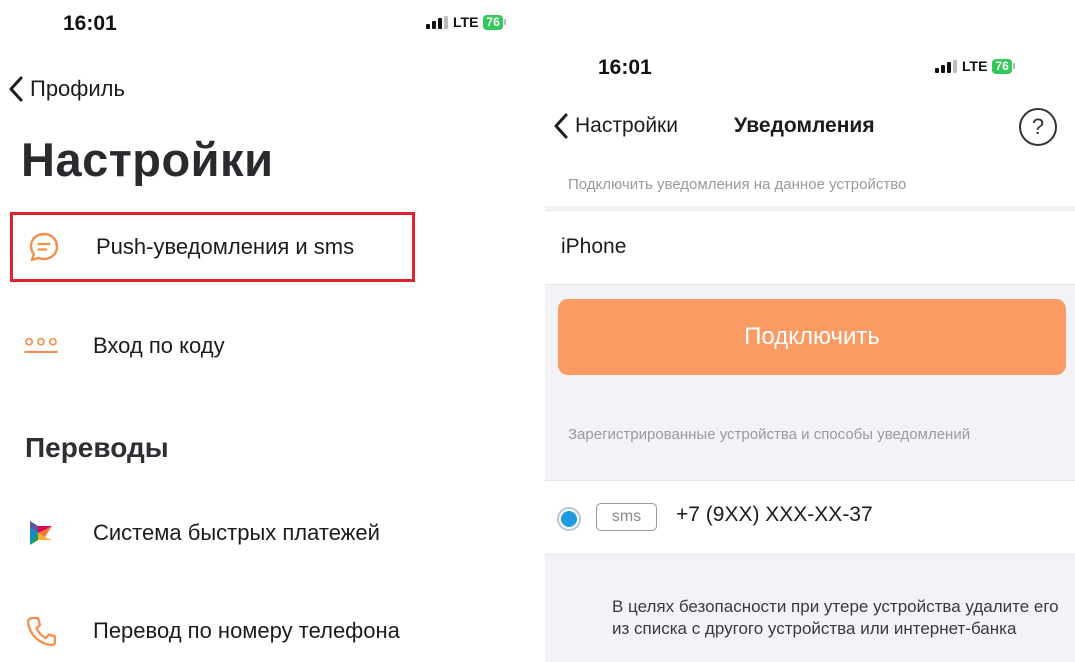  What do you see at coordinates (626, 125) in the screenshot?
I see `back-label: Настройки` at bounding box center [626, 125].